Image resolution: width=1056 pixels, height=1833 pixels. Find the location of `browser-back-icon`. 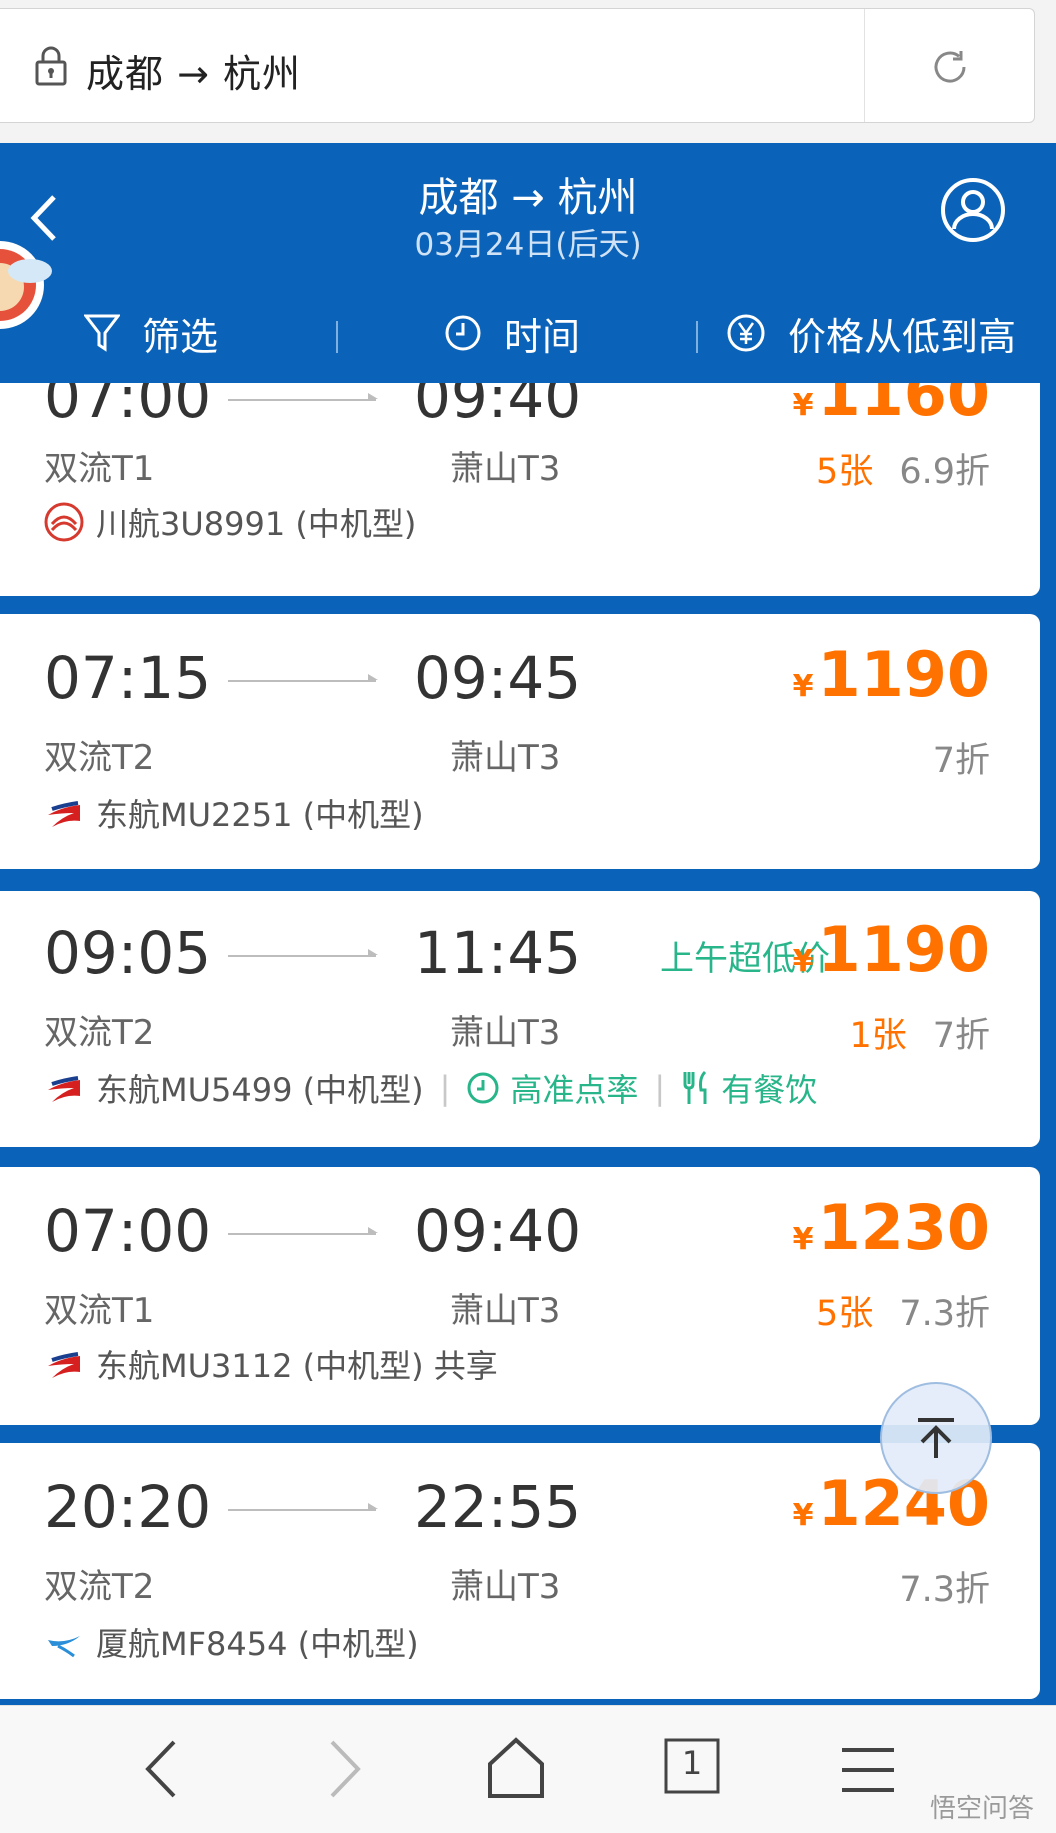

browser-back-icon is located at coordinates (162, 1771).